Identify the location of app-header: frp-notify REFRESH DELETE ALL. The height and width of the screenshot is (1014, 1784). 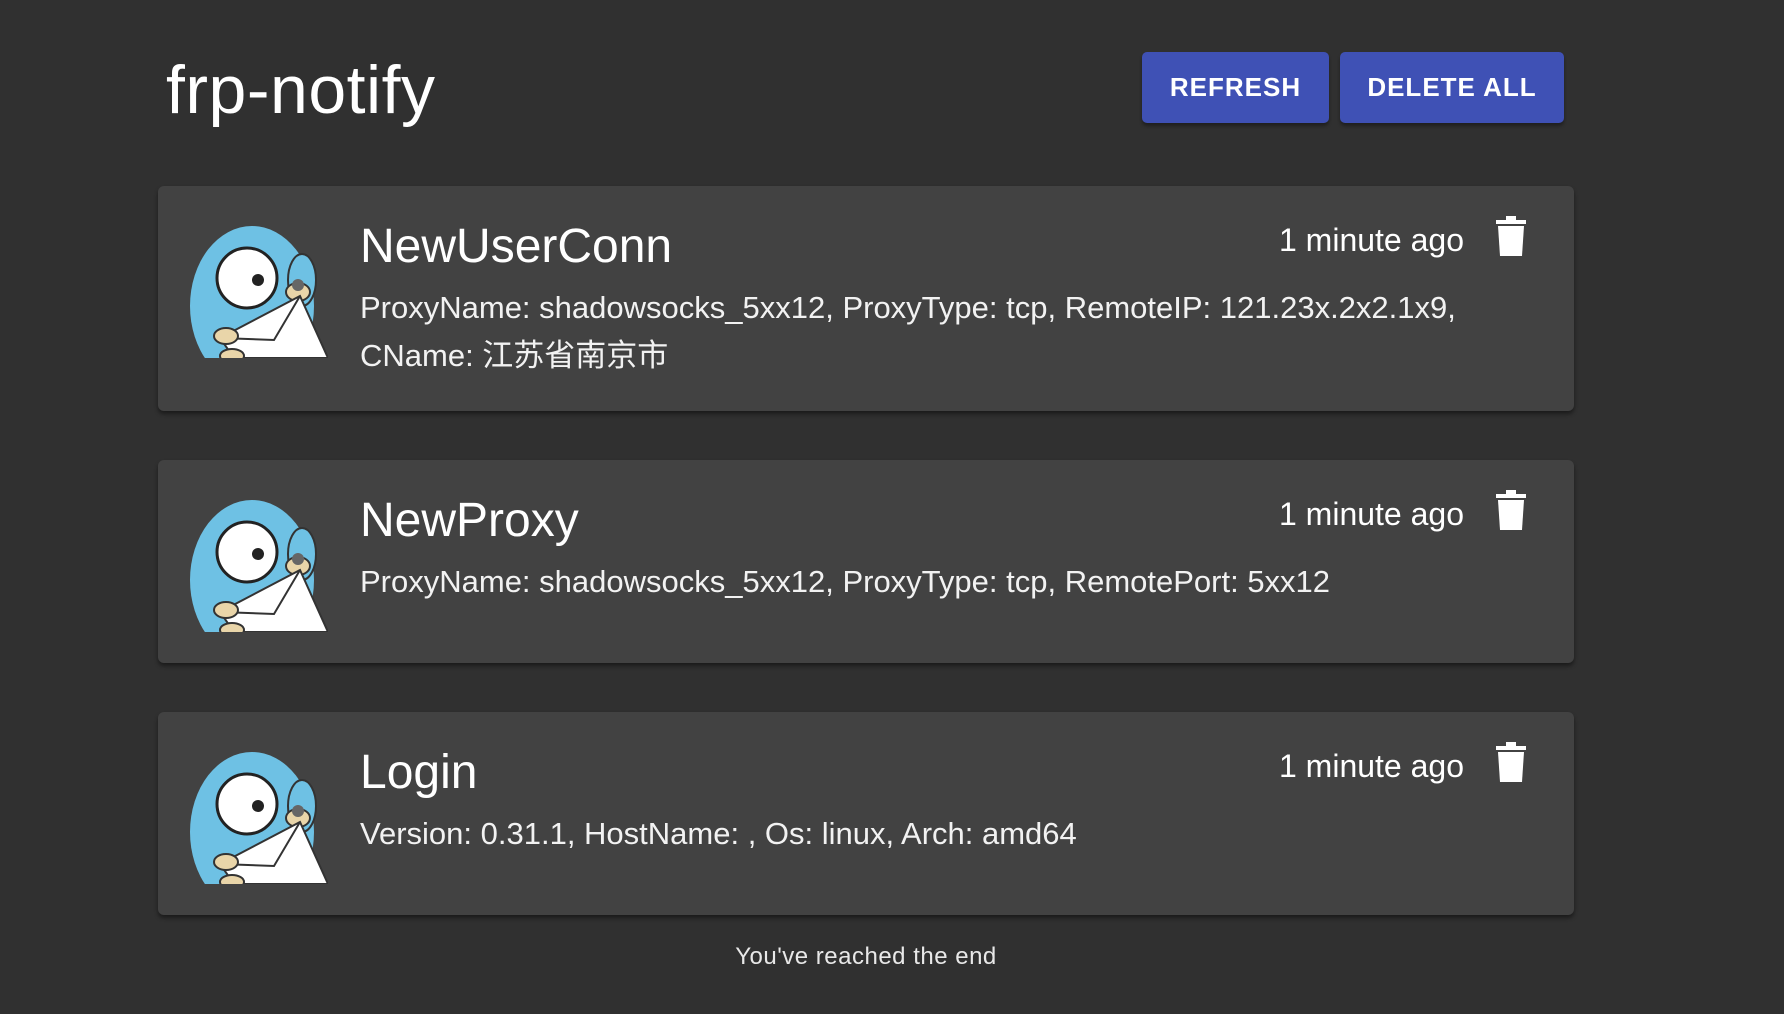
(866, 92).